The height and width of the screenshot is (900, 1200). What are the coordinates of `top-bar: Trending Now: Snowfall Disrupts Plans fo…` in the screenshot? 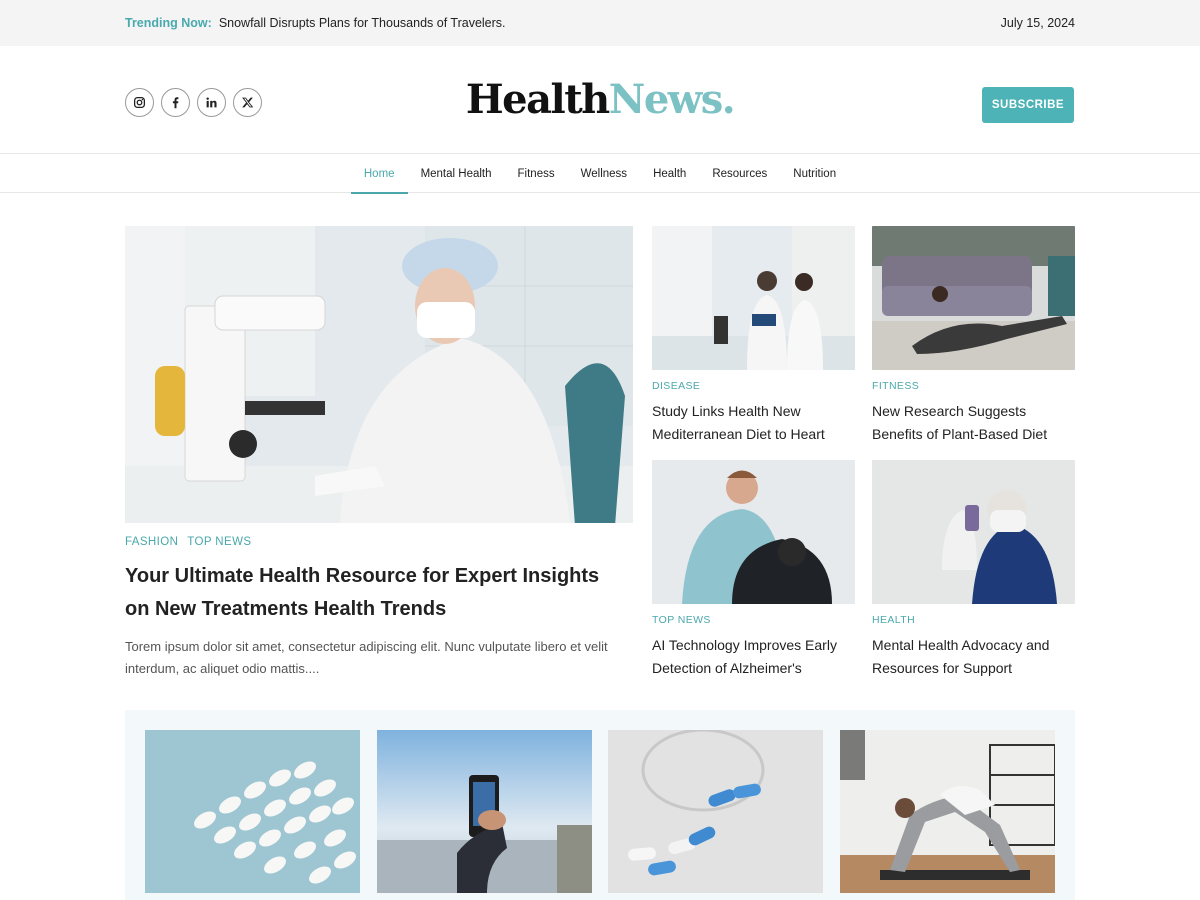 It's located at (600, 23).